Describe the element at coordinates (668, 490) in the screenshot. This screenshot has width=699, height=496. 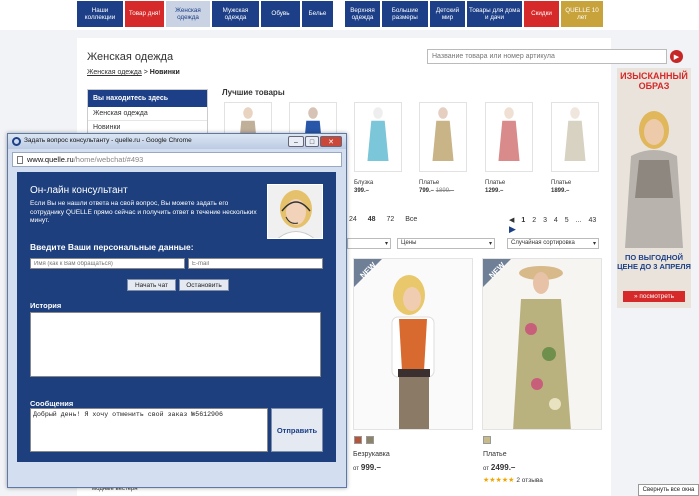
I see `minimize-all-windows-button: Свернуть все окна` at that location.